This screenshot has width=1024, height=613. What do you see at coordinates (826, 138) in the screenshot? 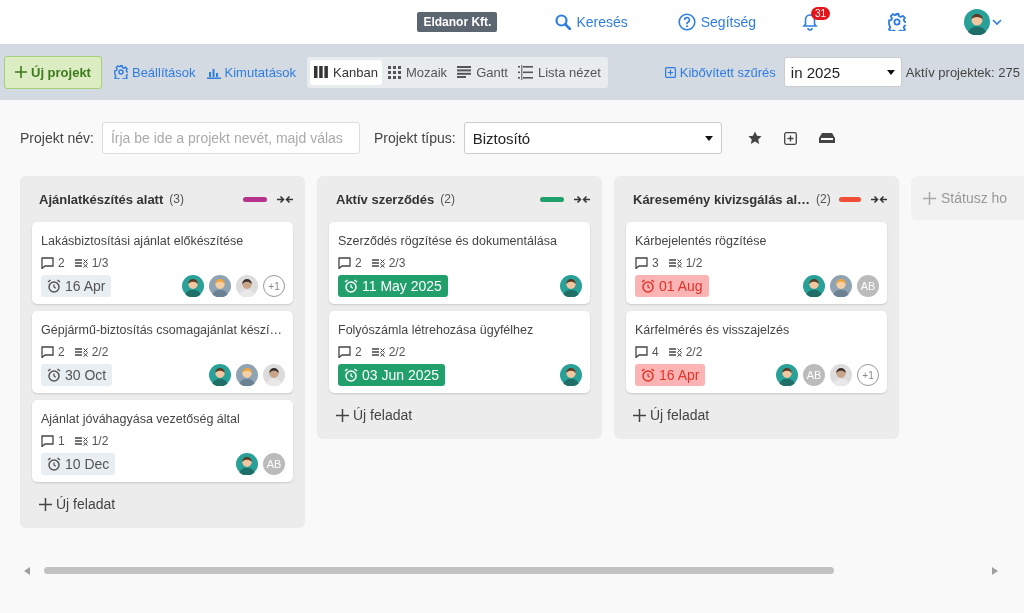
I see `tray-icon` at bounding box center [826, 138].